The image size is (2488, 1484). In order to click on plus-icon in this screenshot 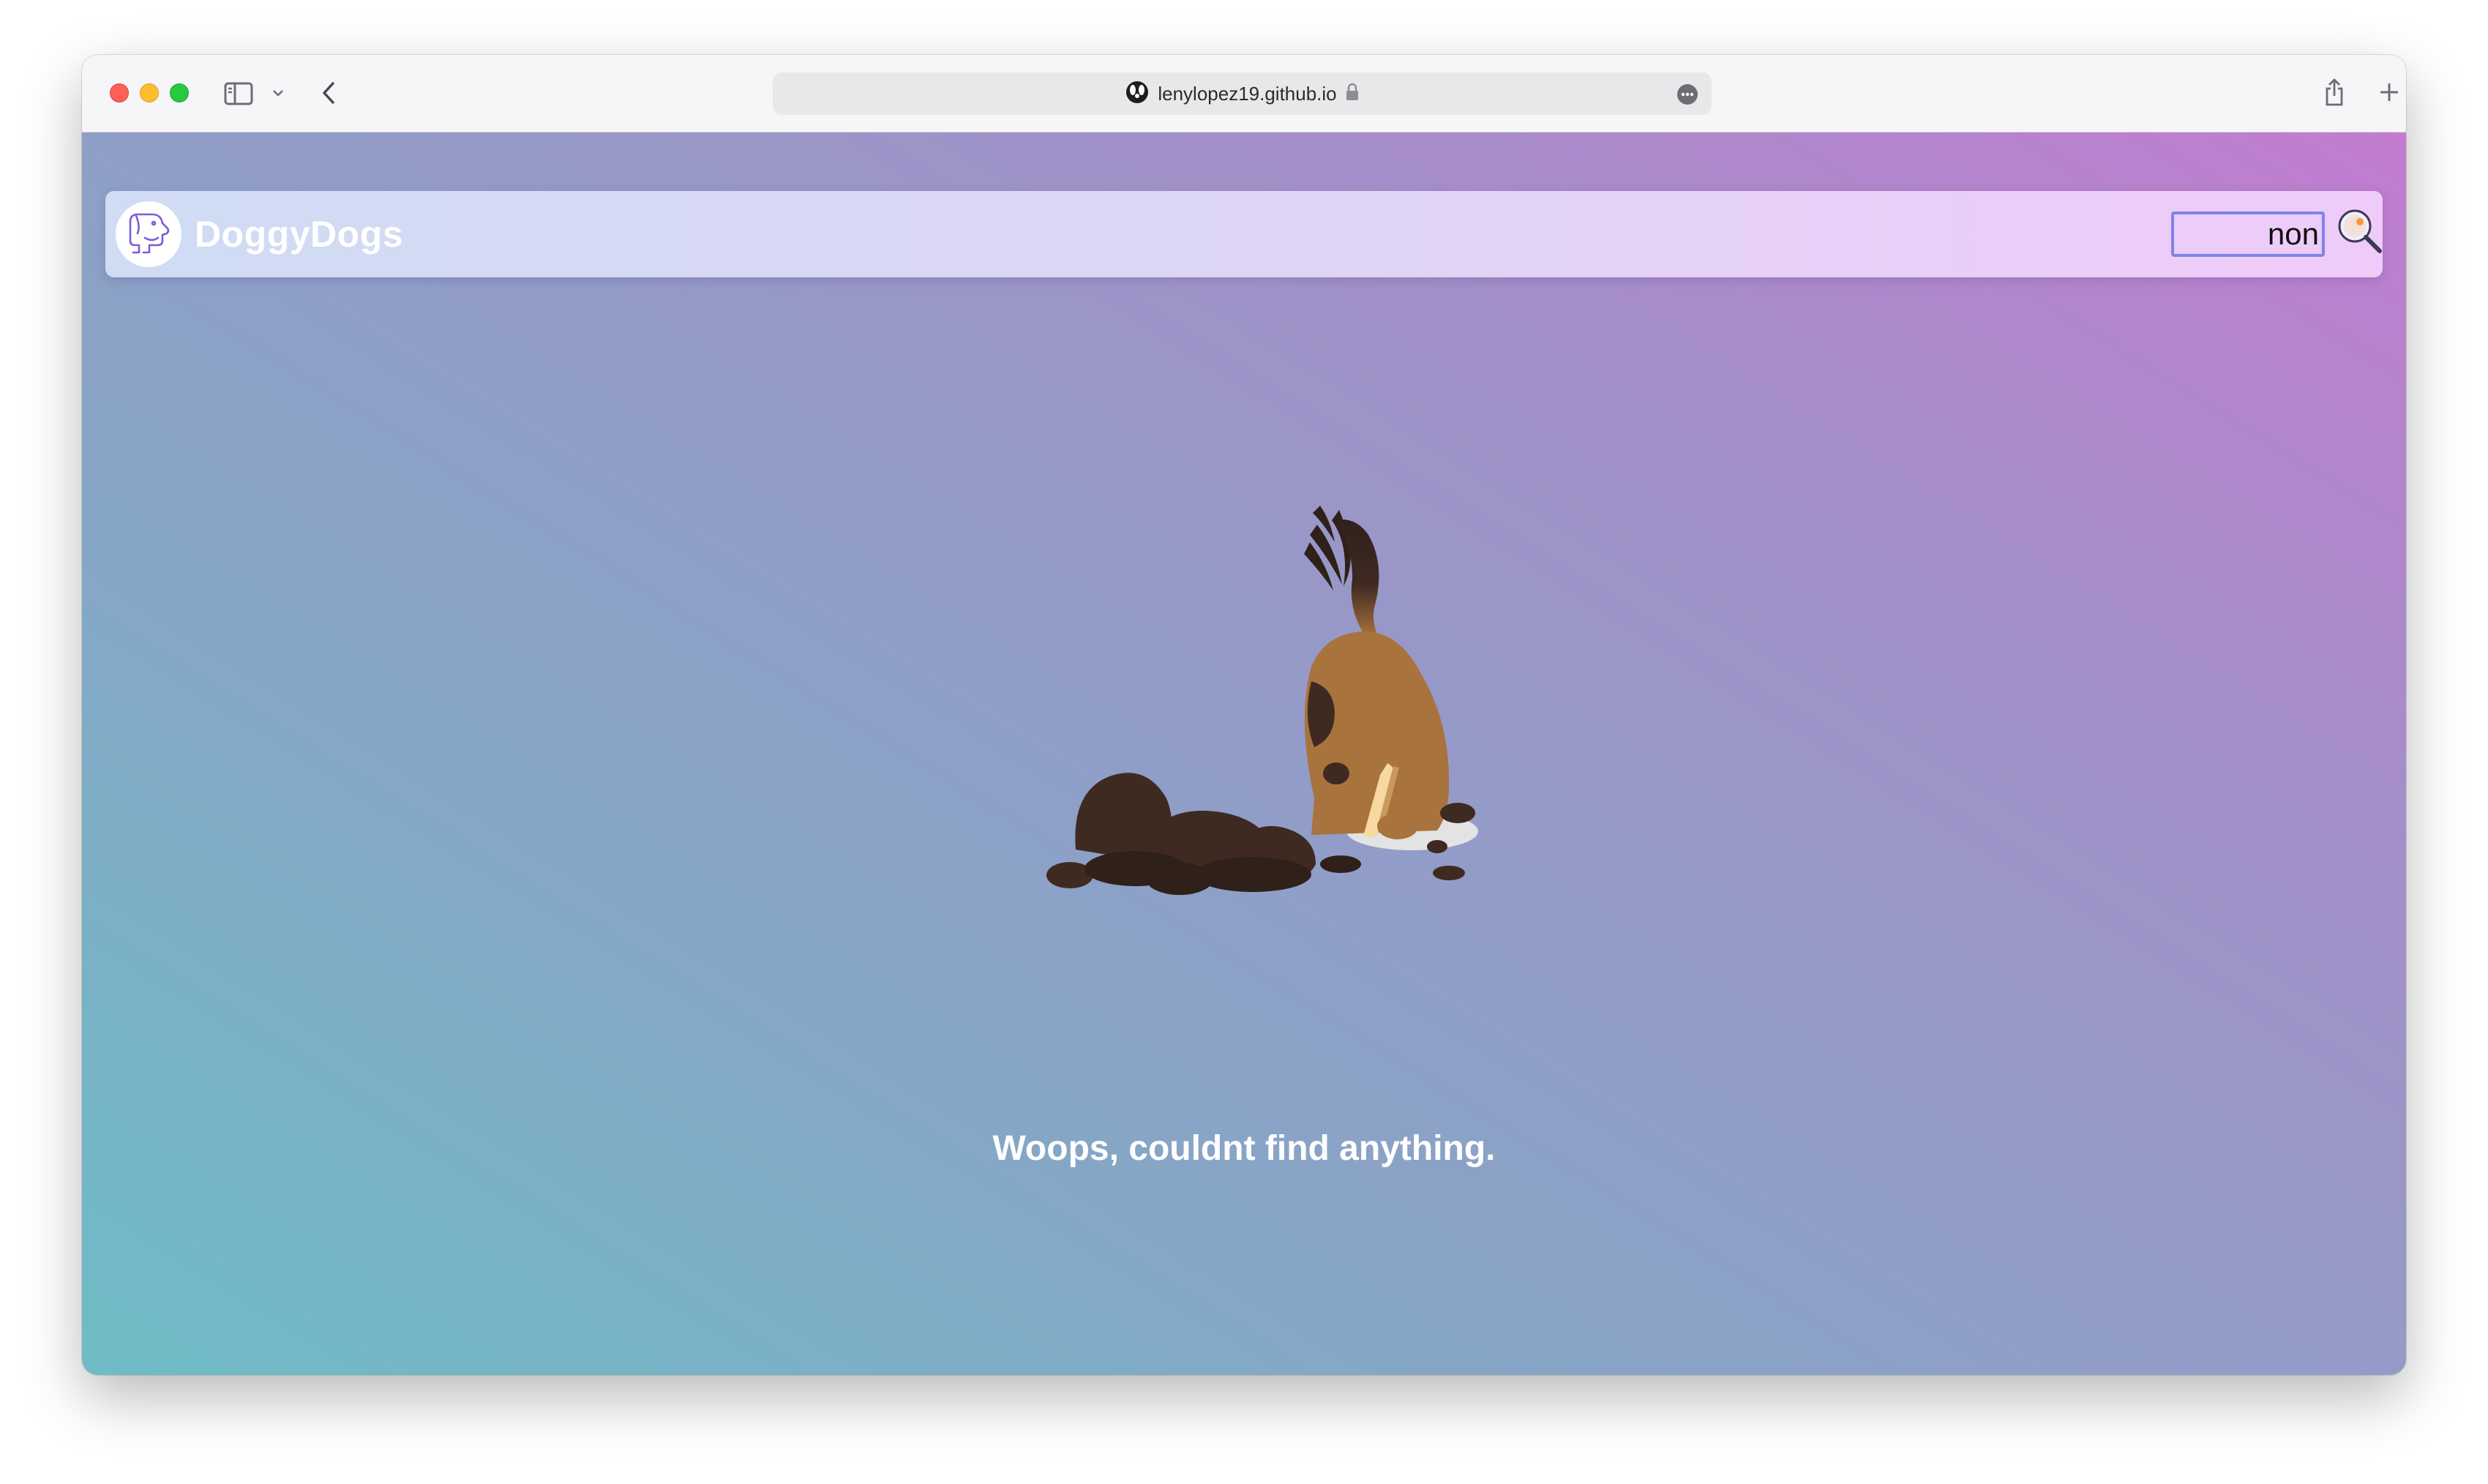, I will do `click(2389, 92)`.